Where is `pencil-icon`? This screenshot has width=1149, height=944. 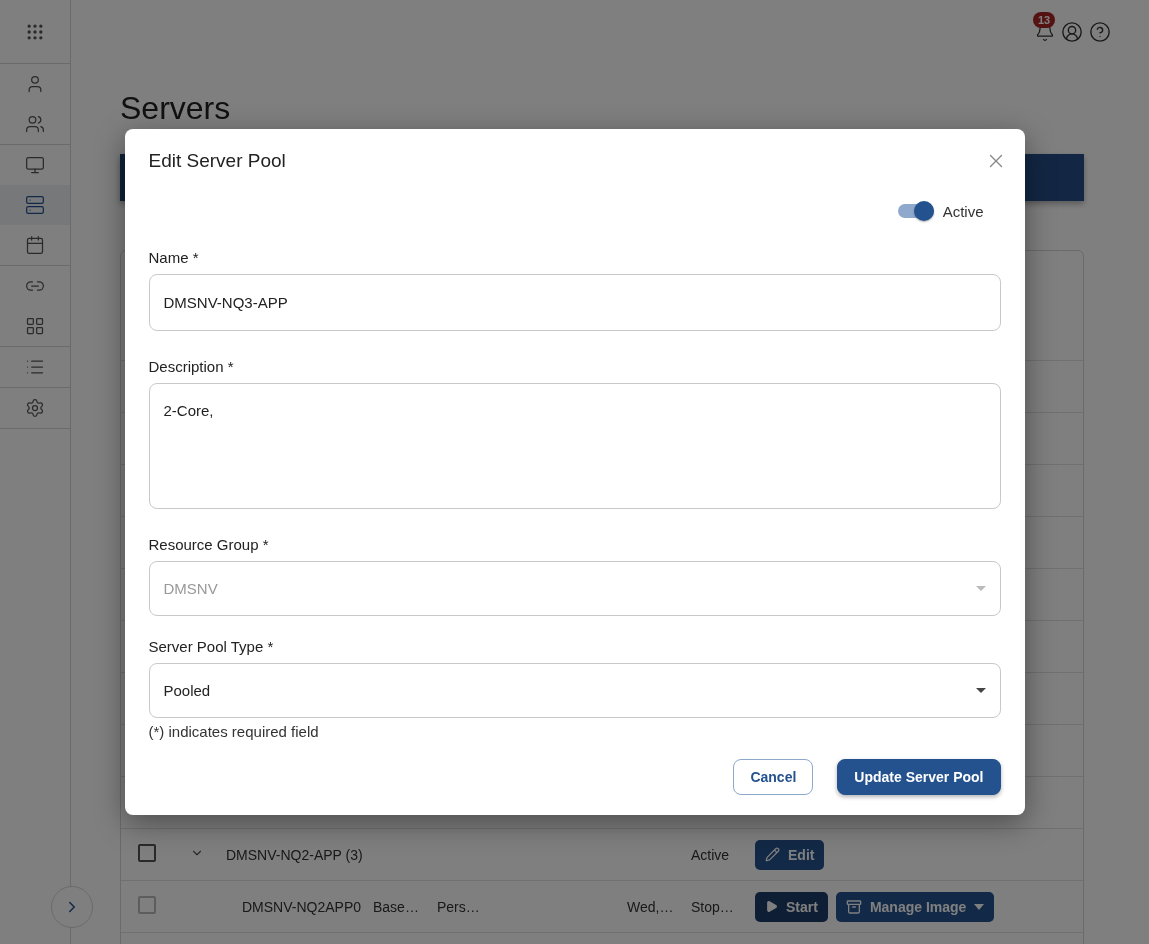 pencil-icon is located at coordinates (772, 854).